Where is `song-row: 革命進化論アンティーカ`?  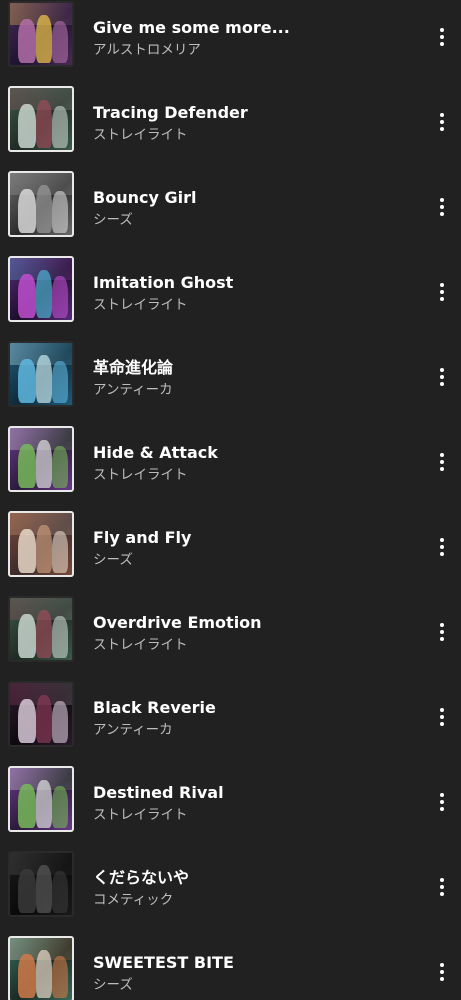
song-row: 革命進化論アンティーカ is located at coordinates (230, 374).